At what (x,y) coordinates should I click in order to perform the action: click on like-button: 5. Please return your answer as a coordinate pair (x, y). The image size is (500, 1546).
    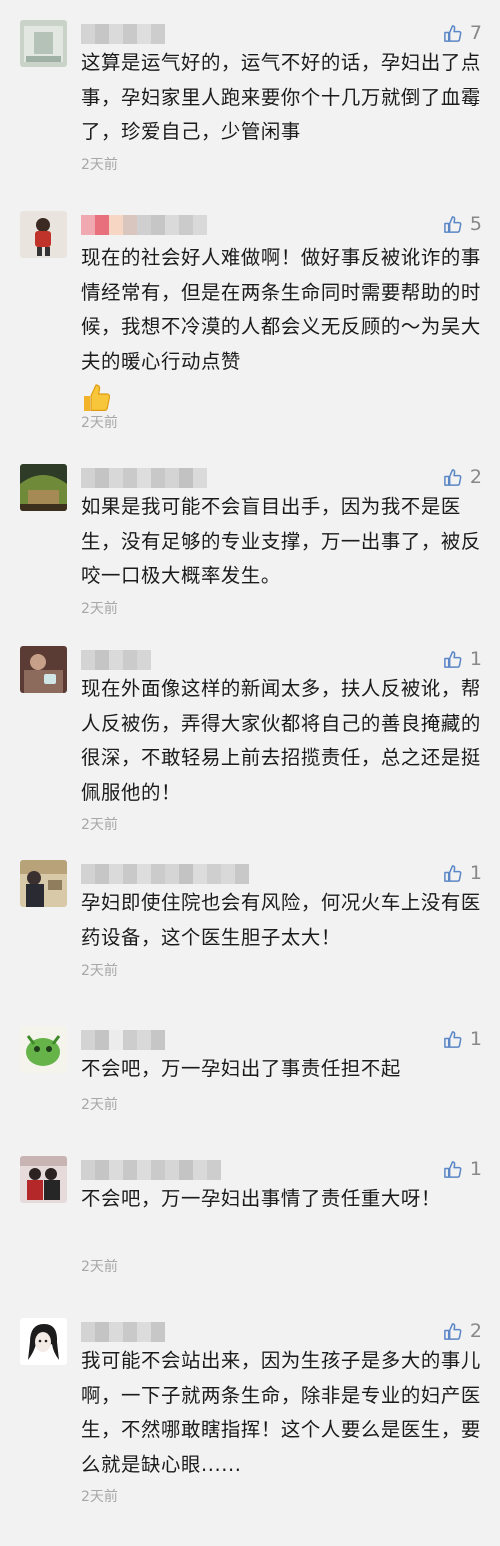
    Looking at the image, I should click on (462, 224).